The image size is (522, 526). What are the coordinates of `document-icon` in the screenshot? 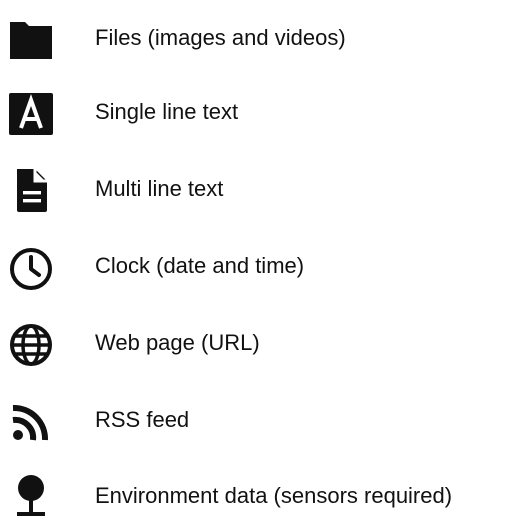 It's located at (31, 190).